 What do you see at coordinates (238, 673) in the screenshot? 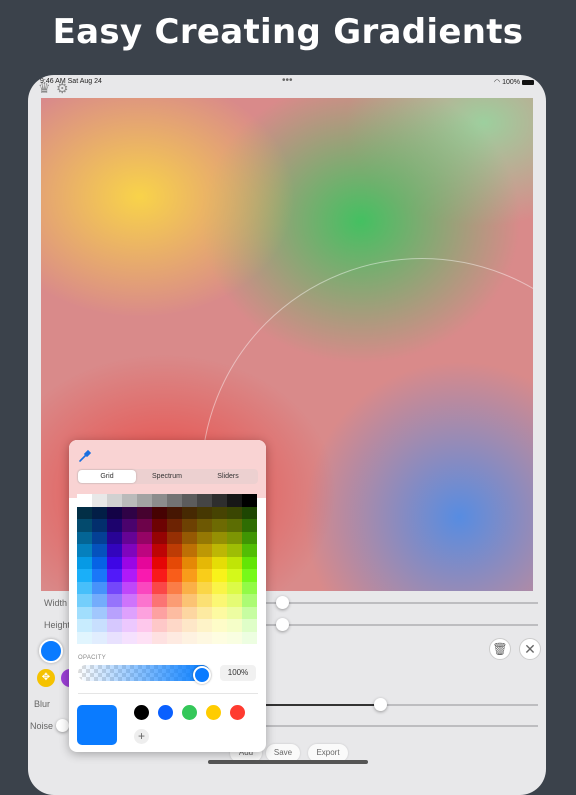
I see `opacity-value: 100%` at bounding box center [238, 673].